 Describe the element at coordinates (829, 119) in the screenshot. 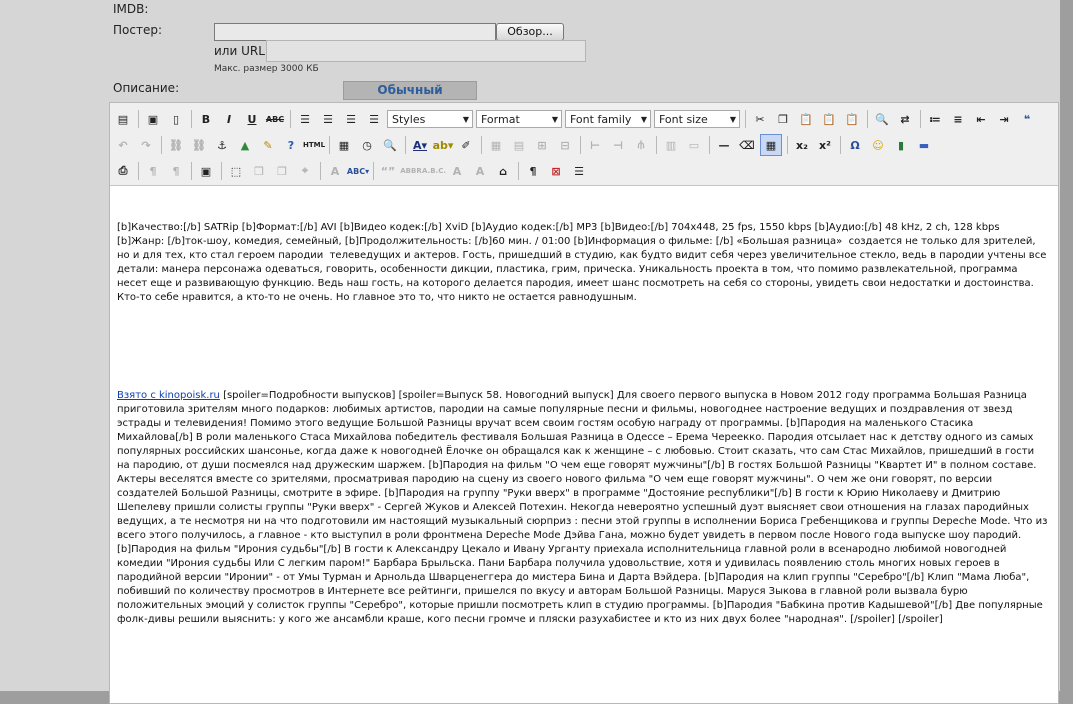

I see `paste-text-icon: 📋` at that location.